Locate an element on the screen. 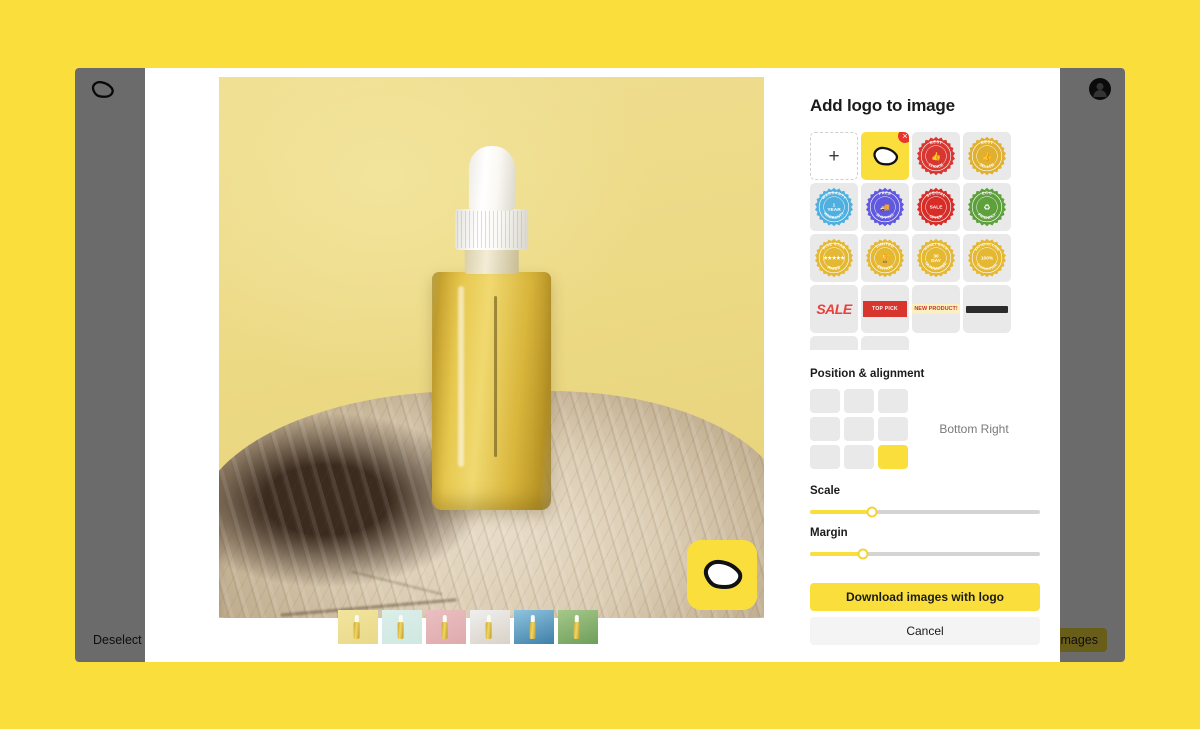 Image resolution: width=1200 pixels, height=729 pixels. svg-text: SALE is located at coordinates (937, 208).